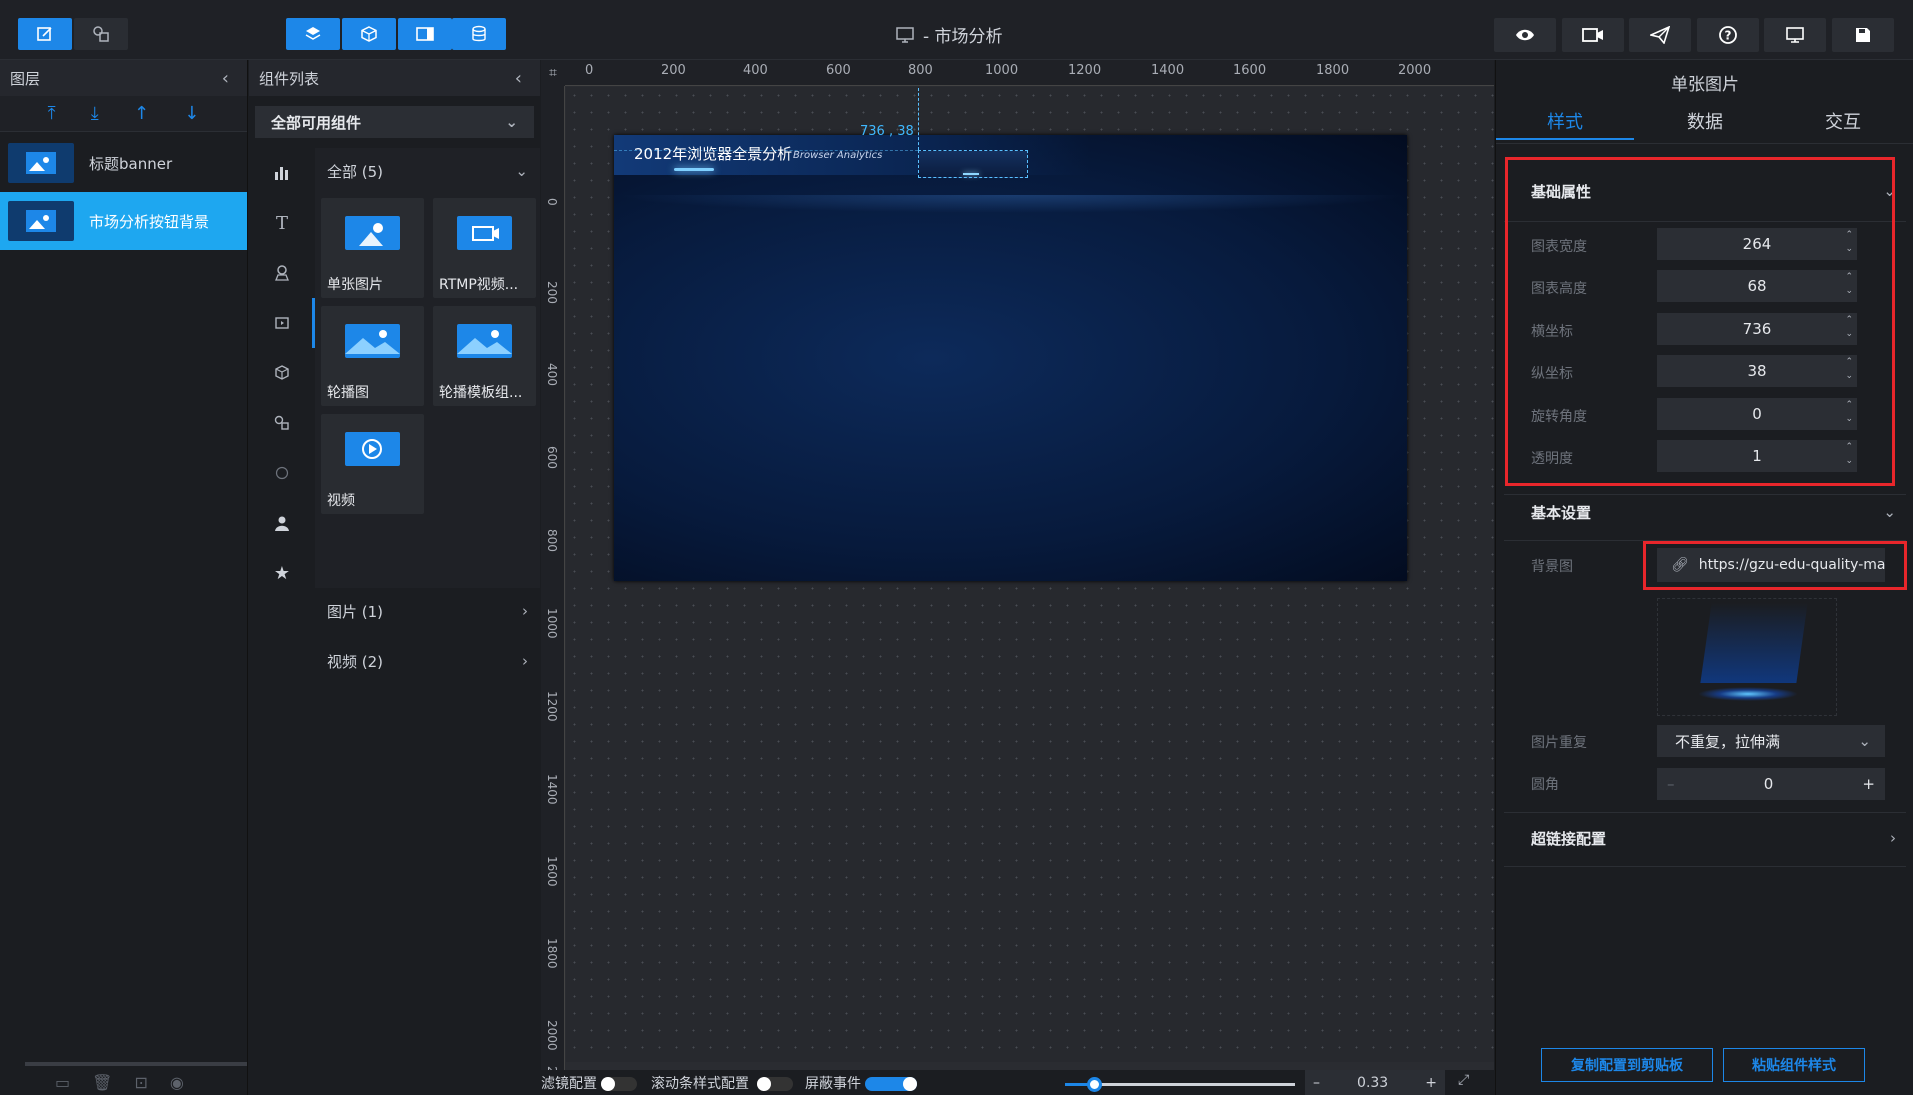 The image size is (1913, 1095). I want to click on guide-line-vertical, so click(918, 119).